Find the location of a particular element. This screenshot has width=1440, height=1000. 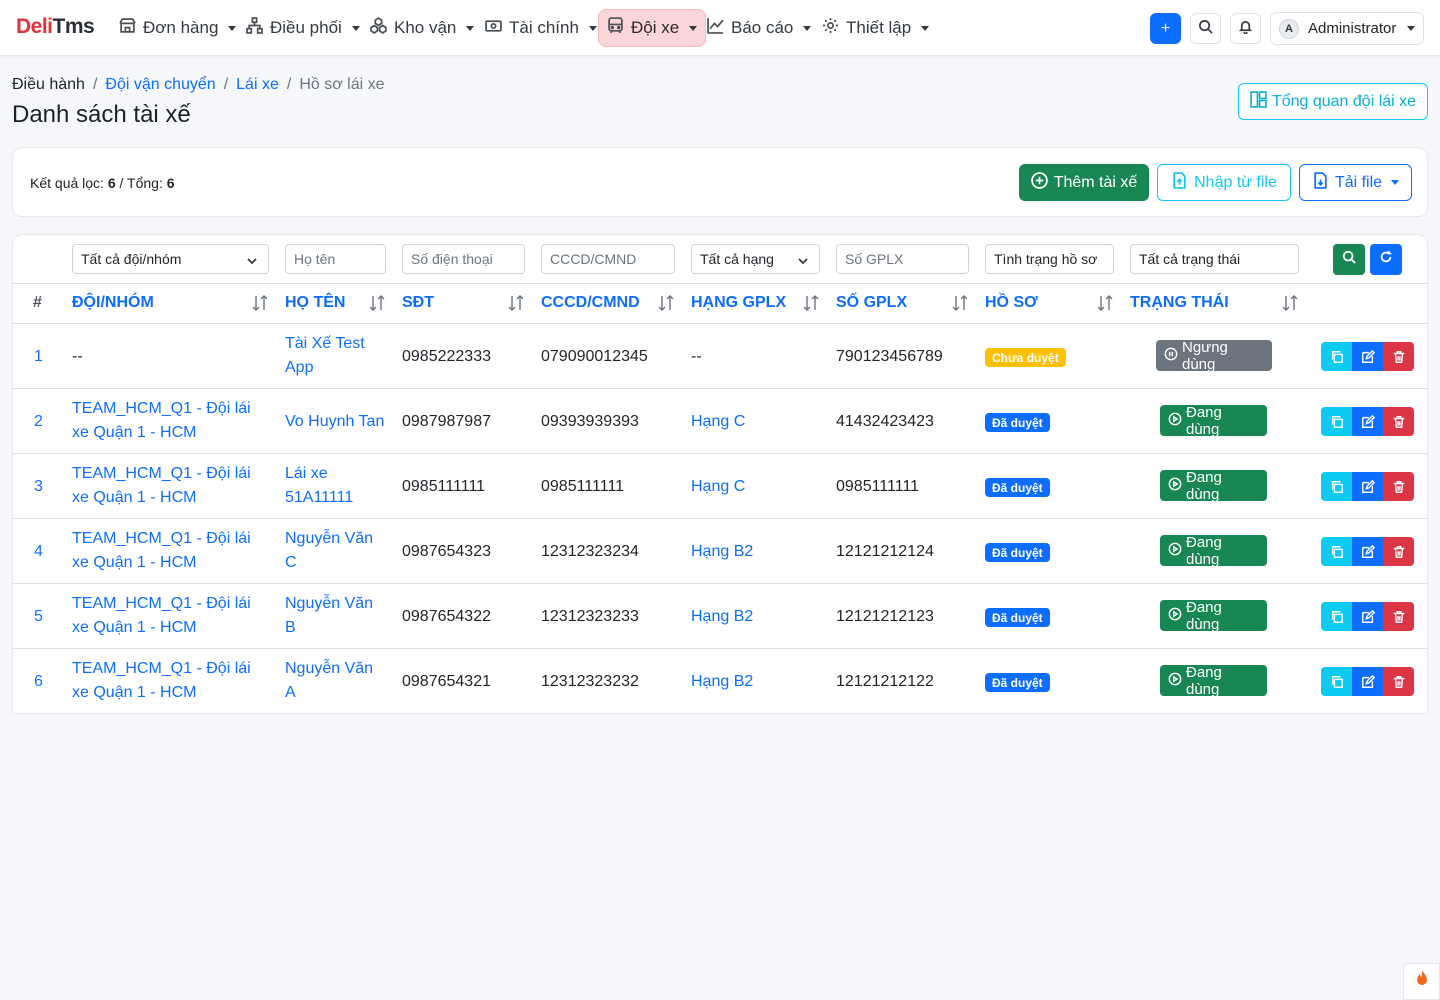

driver-name-link: Lái xe 51A11111 is located at coordinates (319, 486).